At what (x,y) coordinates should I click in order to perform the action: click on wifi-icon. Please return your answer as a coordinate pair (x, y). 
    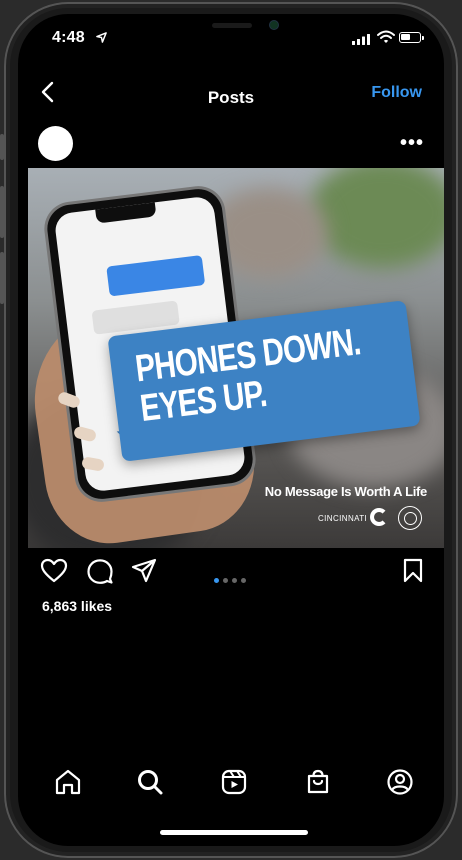
    Looking at the image, I should click on (386, 36).